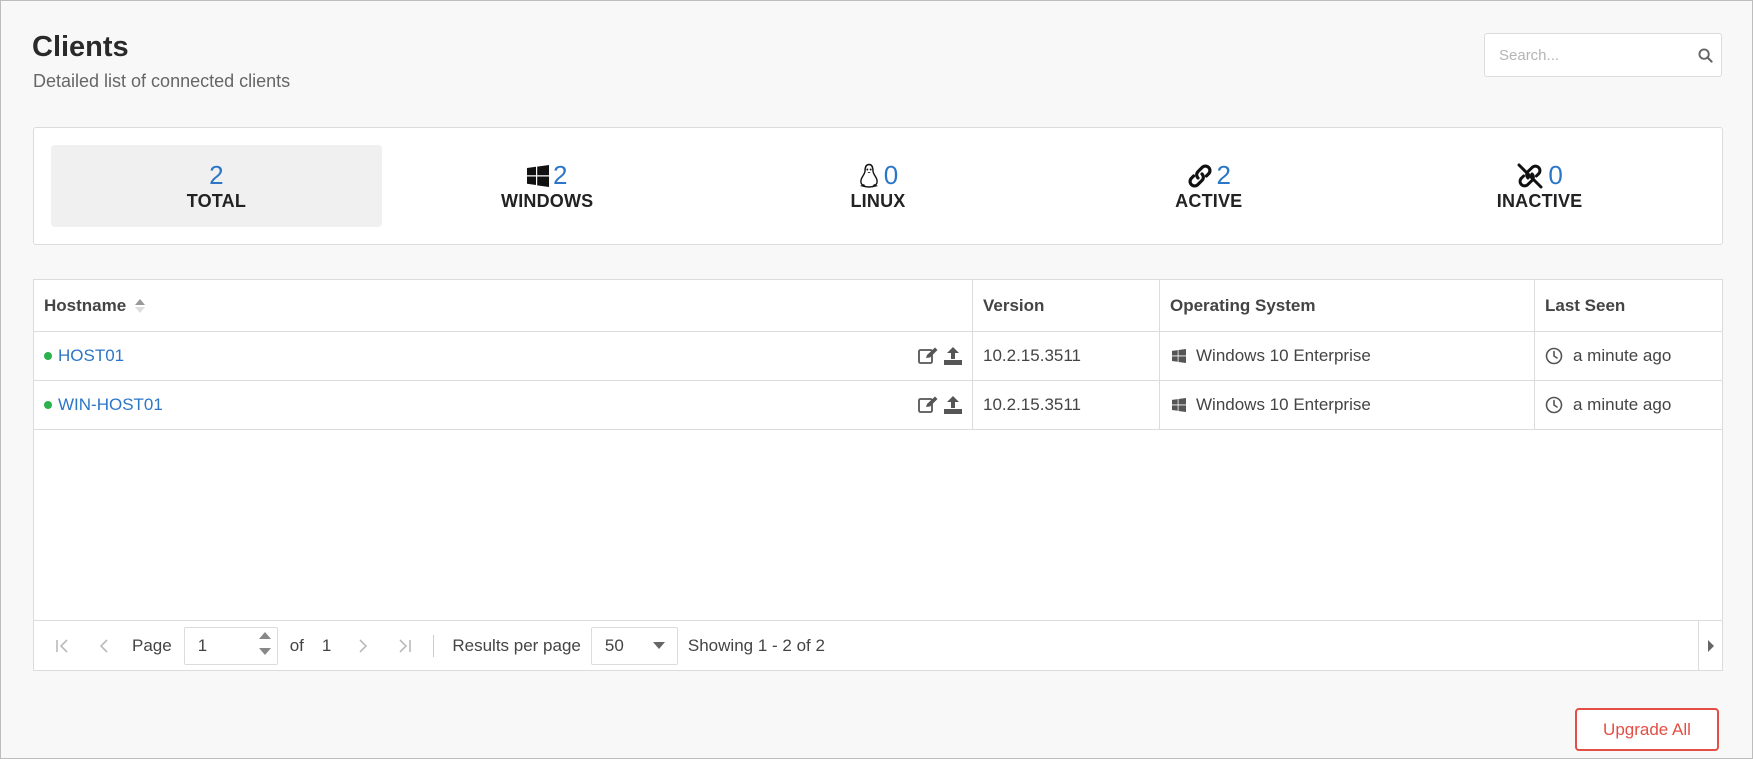  I want to click on stat-windows-label: WINDOWS, so click(547, 200).